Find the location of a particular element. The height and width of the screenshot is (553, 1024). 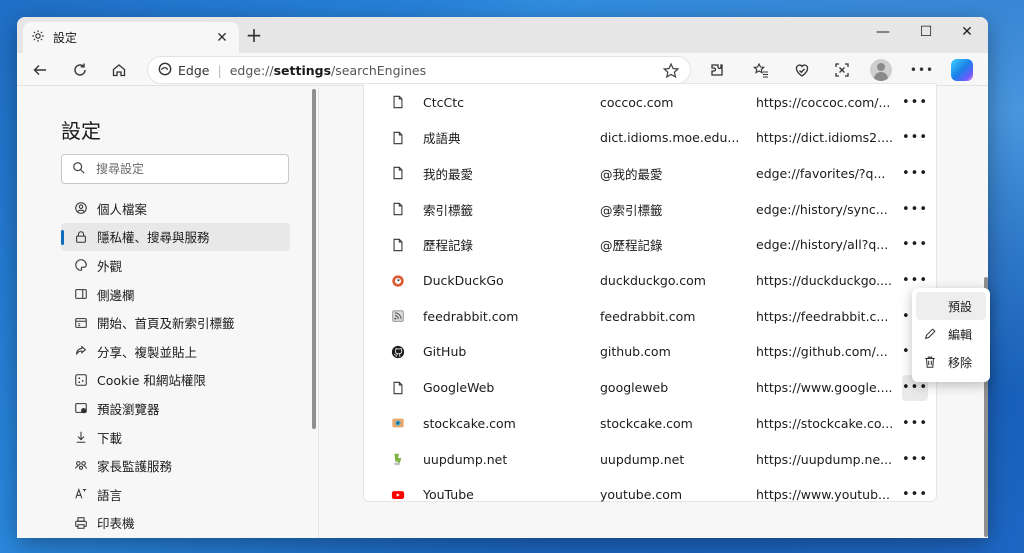

make-default-menu-item: 預設 is located at coordinates (951, 306).